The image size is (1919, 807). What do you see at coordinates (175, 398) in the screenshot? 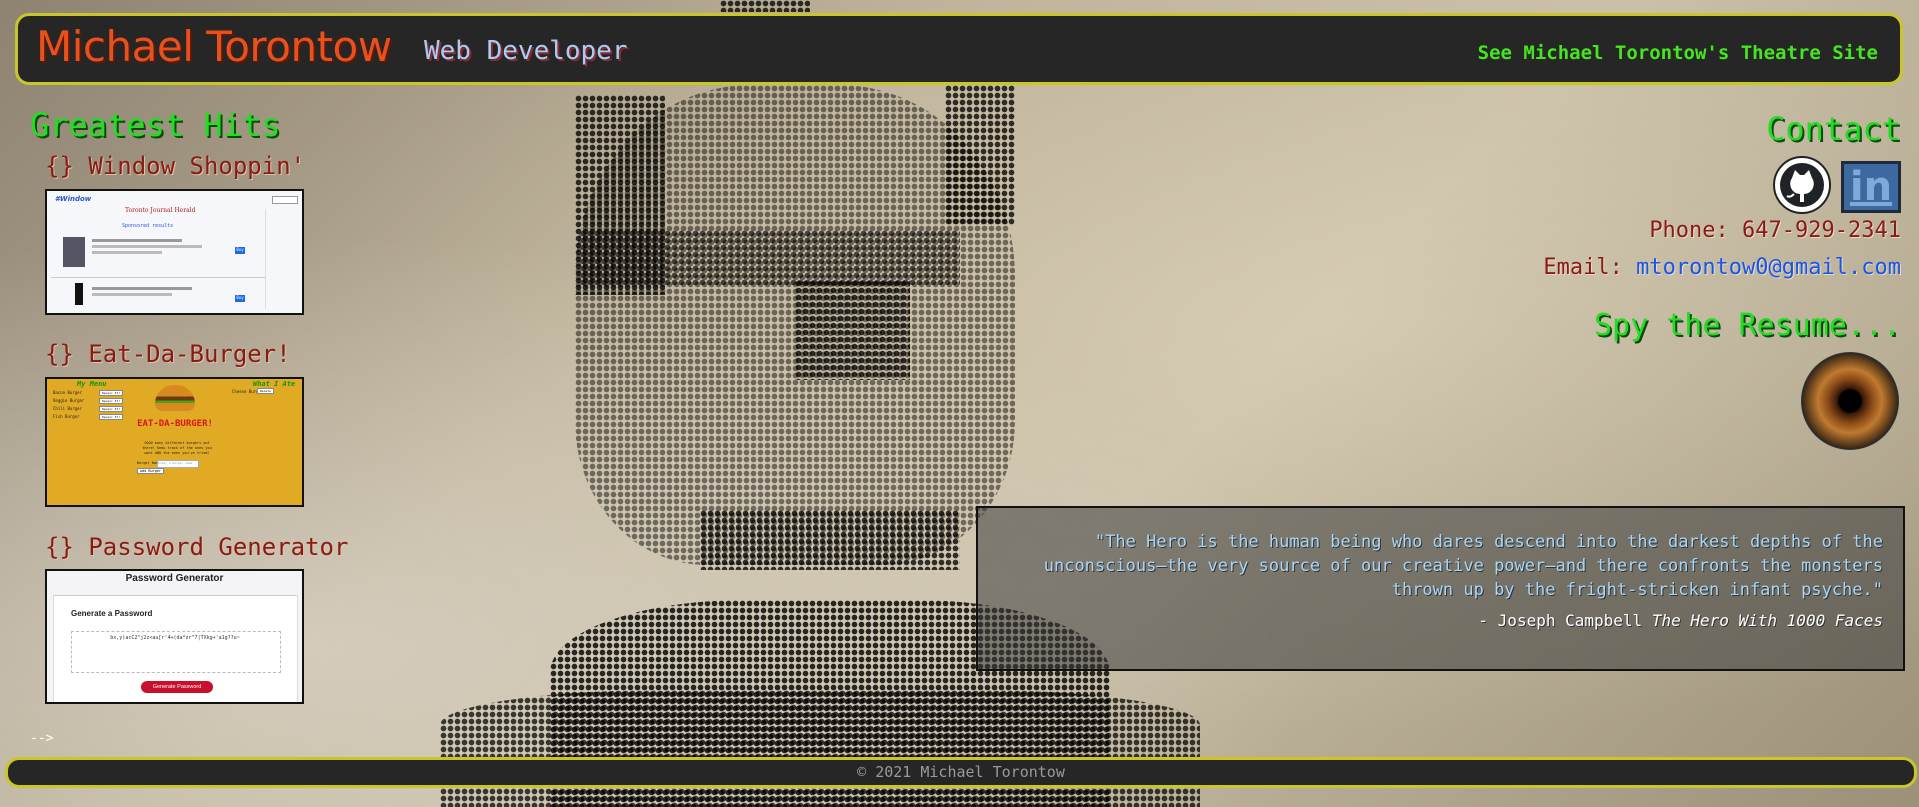
I see `burger-icon` at bounding box center [175, 398].